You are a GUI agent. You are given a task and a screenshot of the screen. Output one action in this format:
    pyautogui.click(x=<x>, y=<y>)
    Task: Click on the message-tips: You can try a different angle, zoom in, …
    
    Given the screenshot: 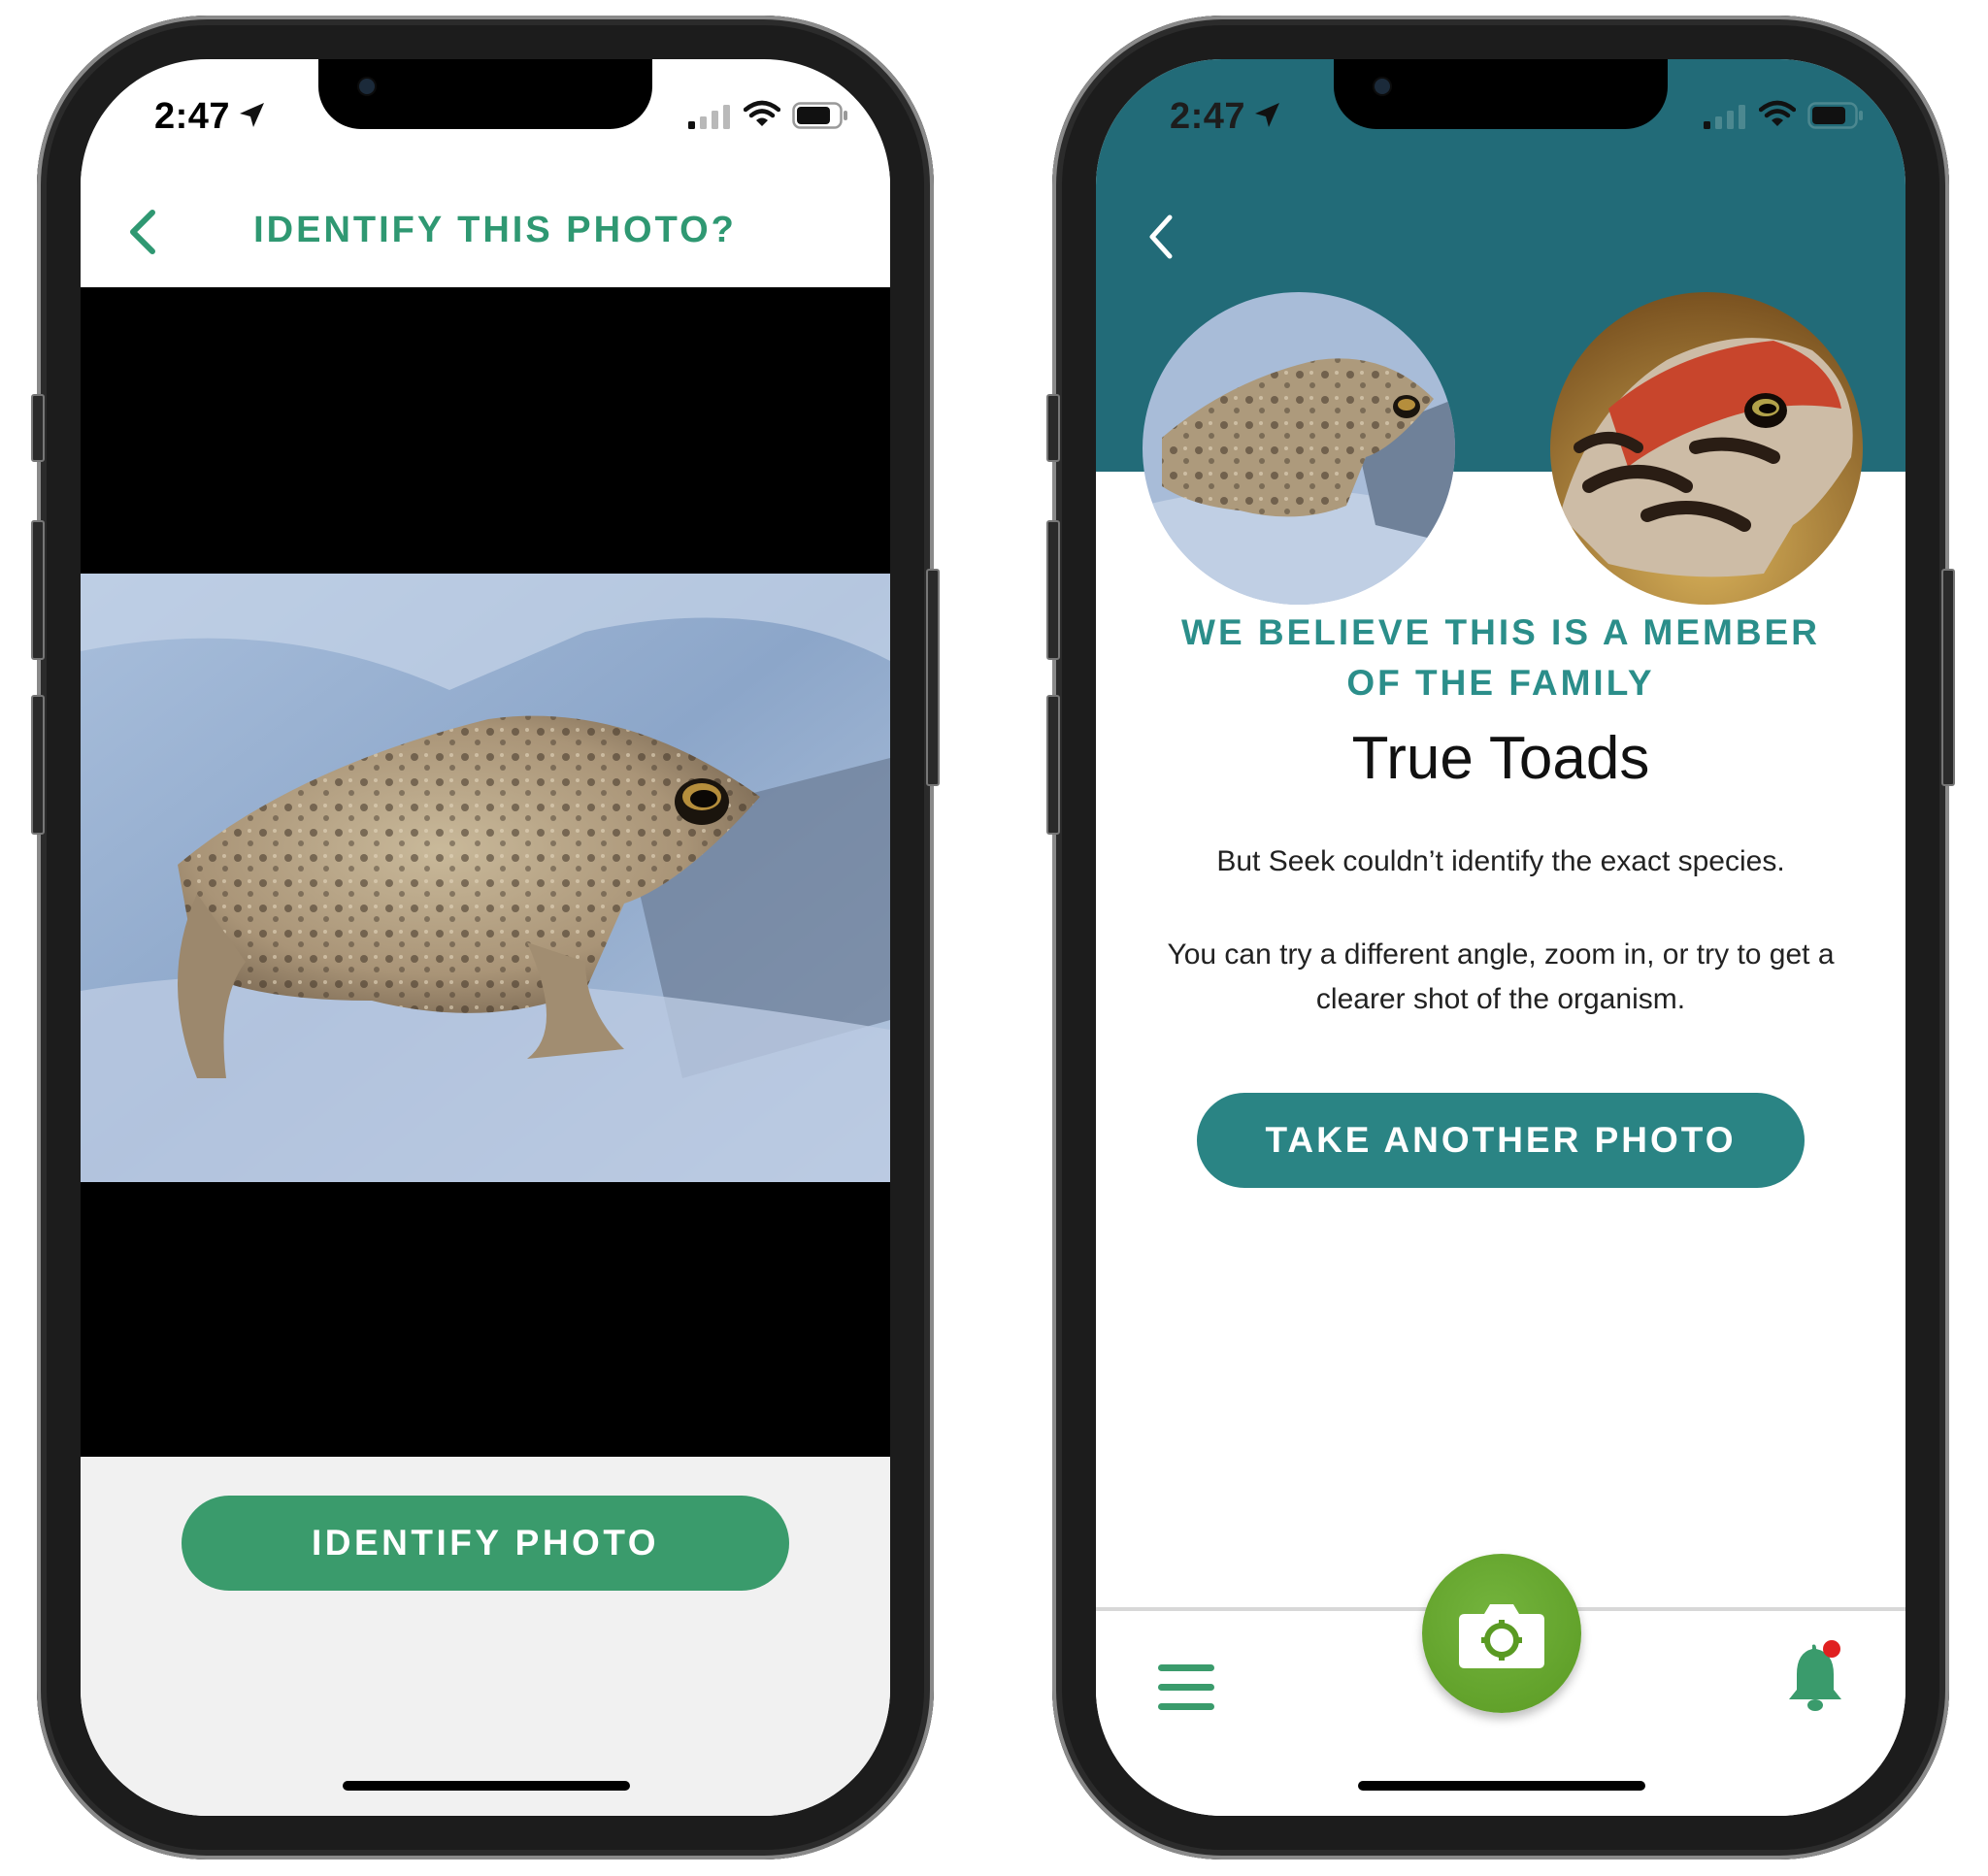 What is the action you would take?
    pyautogui.click(x=1501, y=976)
    